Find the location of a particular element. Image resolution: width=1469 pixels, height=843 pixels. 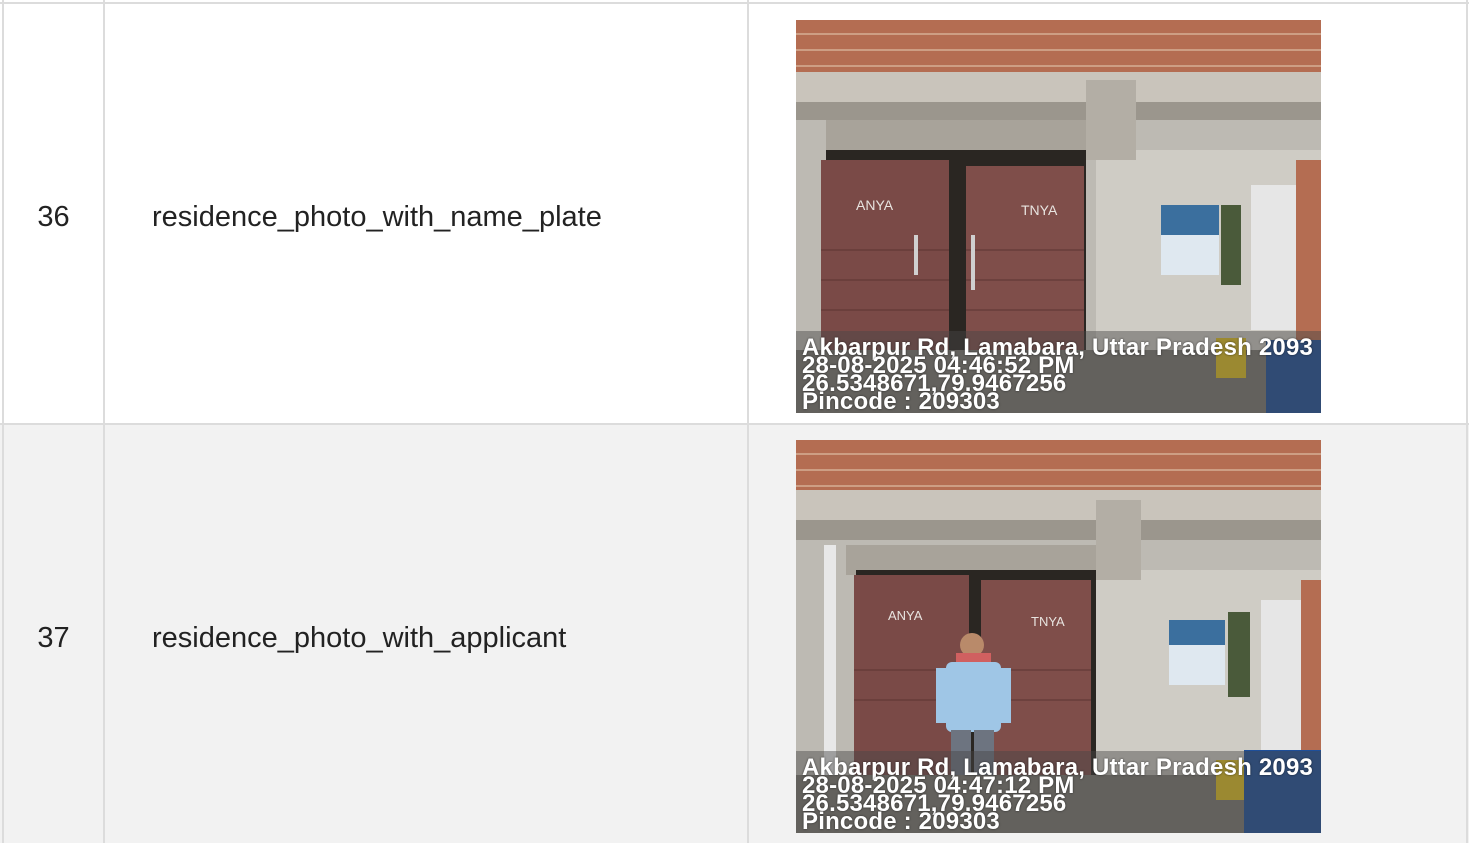

document-label: residence_photo_with_name_plate is located at coordinates (377, 217).